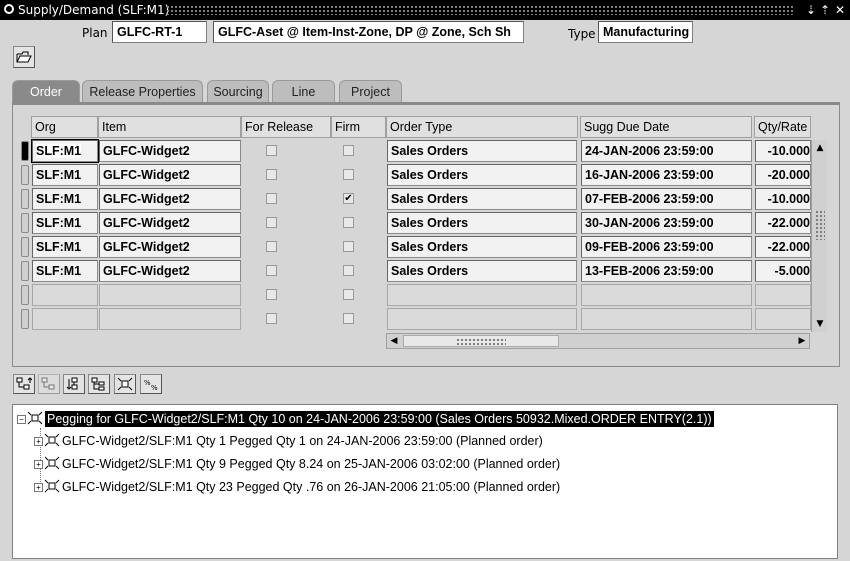 The width and height of the screenshot is (850, 561). I want to click on percent-button: %%, so click(151, 384).